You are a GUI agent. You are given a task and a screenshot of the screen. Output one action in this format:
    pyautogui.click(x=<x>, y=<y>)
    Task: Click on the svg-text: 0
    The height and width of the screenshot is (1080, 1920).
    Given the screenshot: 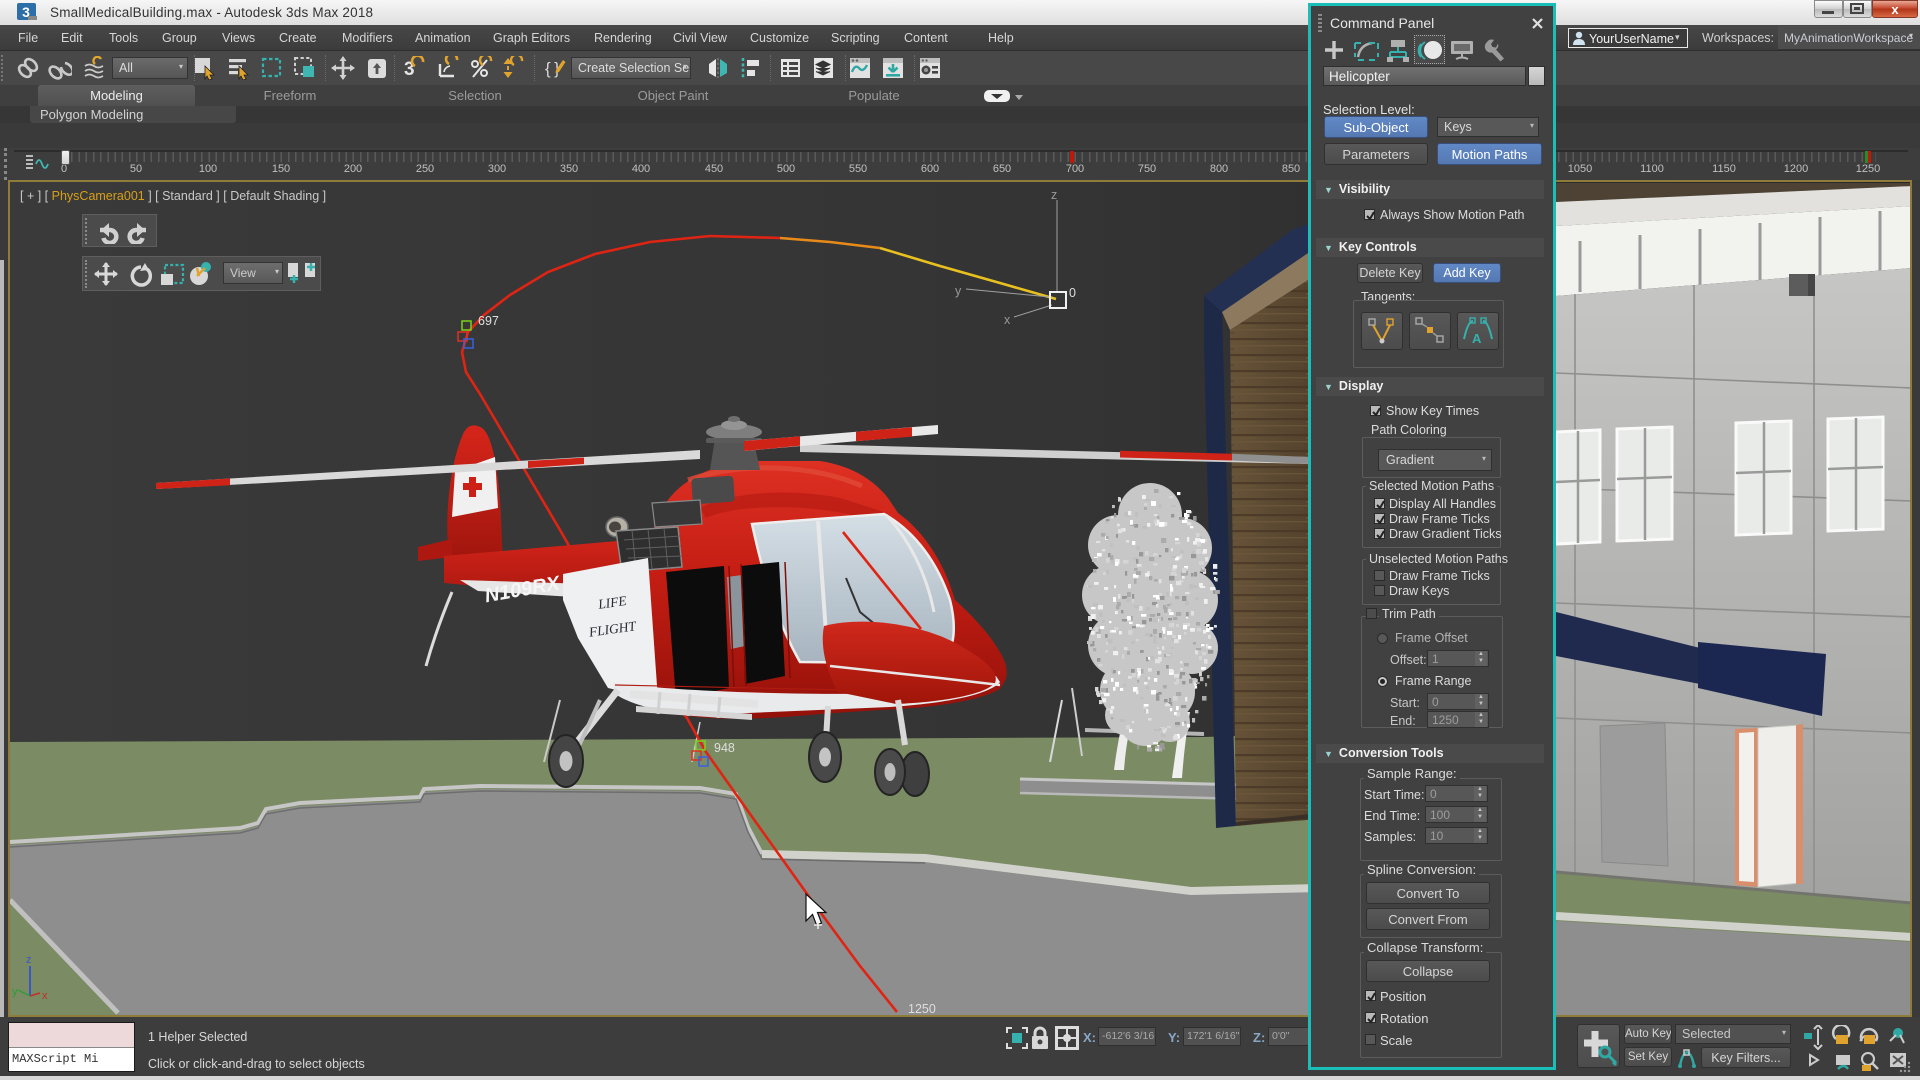 What is the action you would take?
    pyautogui.click(x=1072, y=293)
    